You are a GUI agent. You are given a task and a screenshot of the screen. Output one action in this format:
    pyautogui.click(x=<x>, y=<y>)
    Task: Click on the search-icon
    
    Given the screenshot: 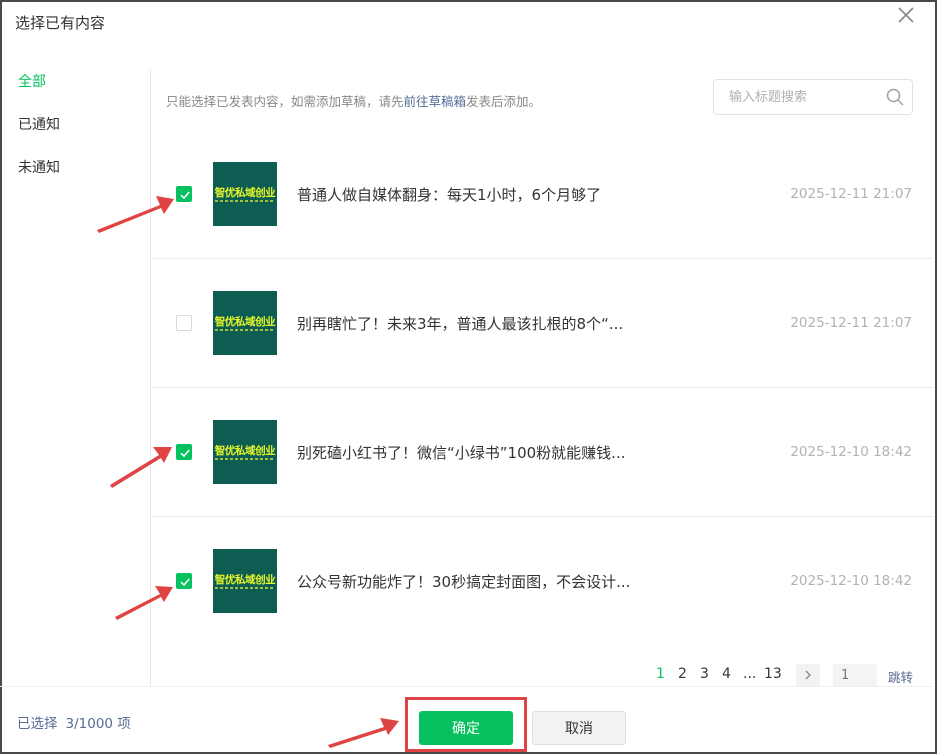 What is the action you would take?
    pyautogui.click(x=895, y=97)
    